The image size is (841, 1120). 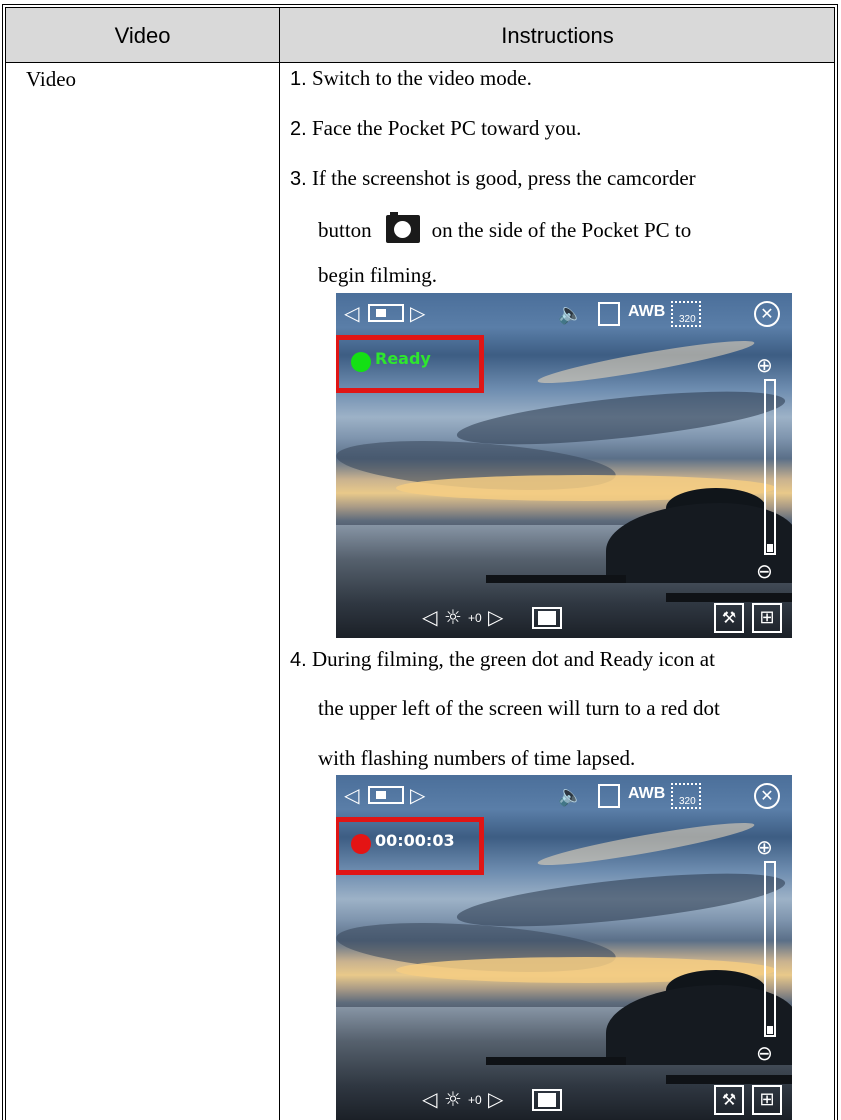 What do you see at coordinates (142, 35) in the screenshot?
I see `header-video: Video` at bounding box center [142, 35].